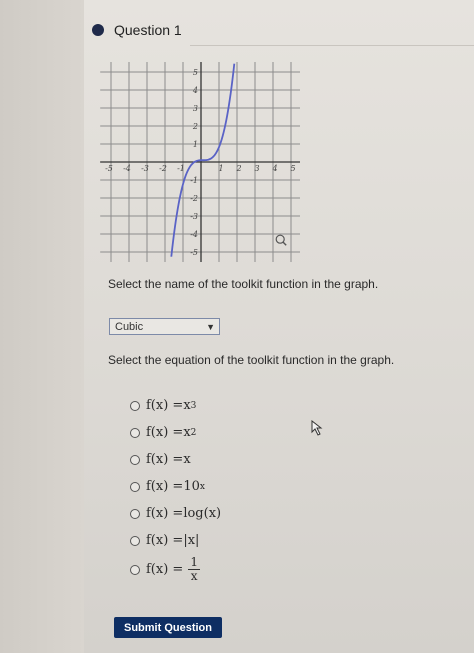 The width and height of the screenshot is (474, 653). What do you see at coordinates (332, 45) in the screenshot?
I see `divider` at bounding box center [332, 45].